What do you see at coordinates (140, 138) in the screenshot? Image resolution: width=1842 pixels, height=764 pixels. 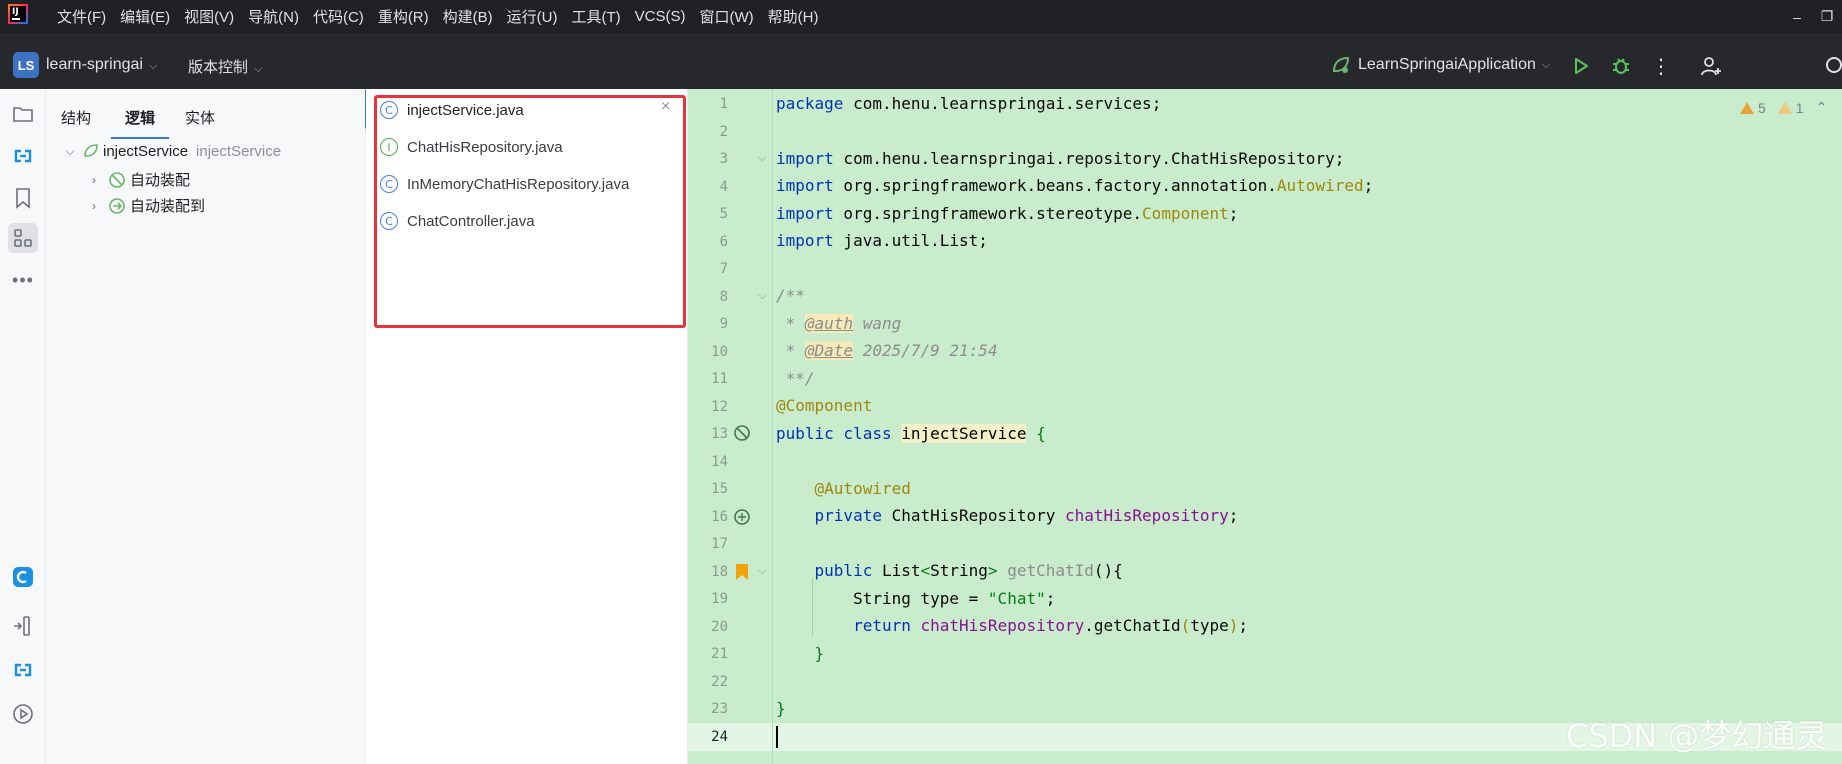 I see `active-tab-indicator` at bounding box center [140, 138].